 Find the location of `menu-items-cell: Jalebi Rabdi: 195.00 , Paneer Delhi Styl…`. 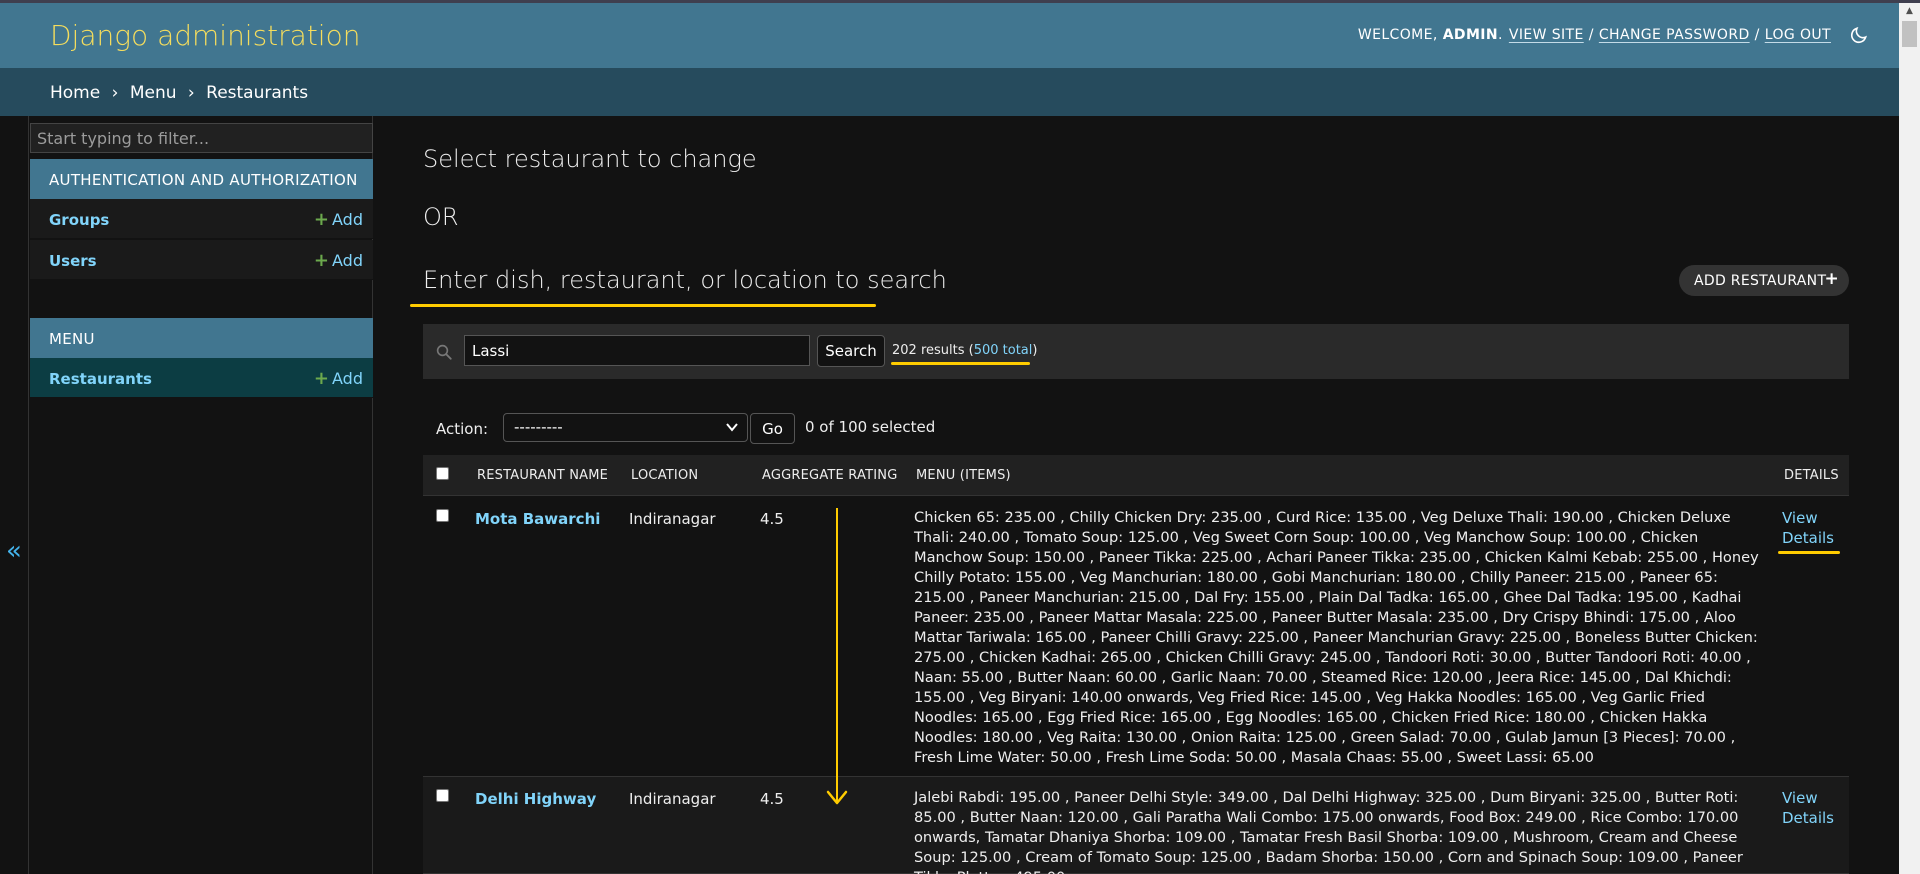

menu-items-cell: Jalebi Rabdi: 195.00 , Paneer Delhi Styl… is located at coordinates (1328, 831).